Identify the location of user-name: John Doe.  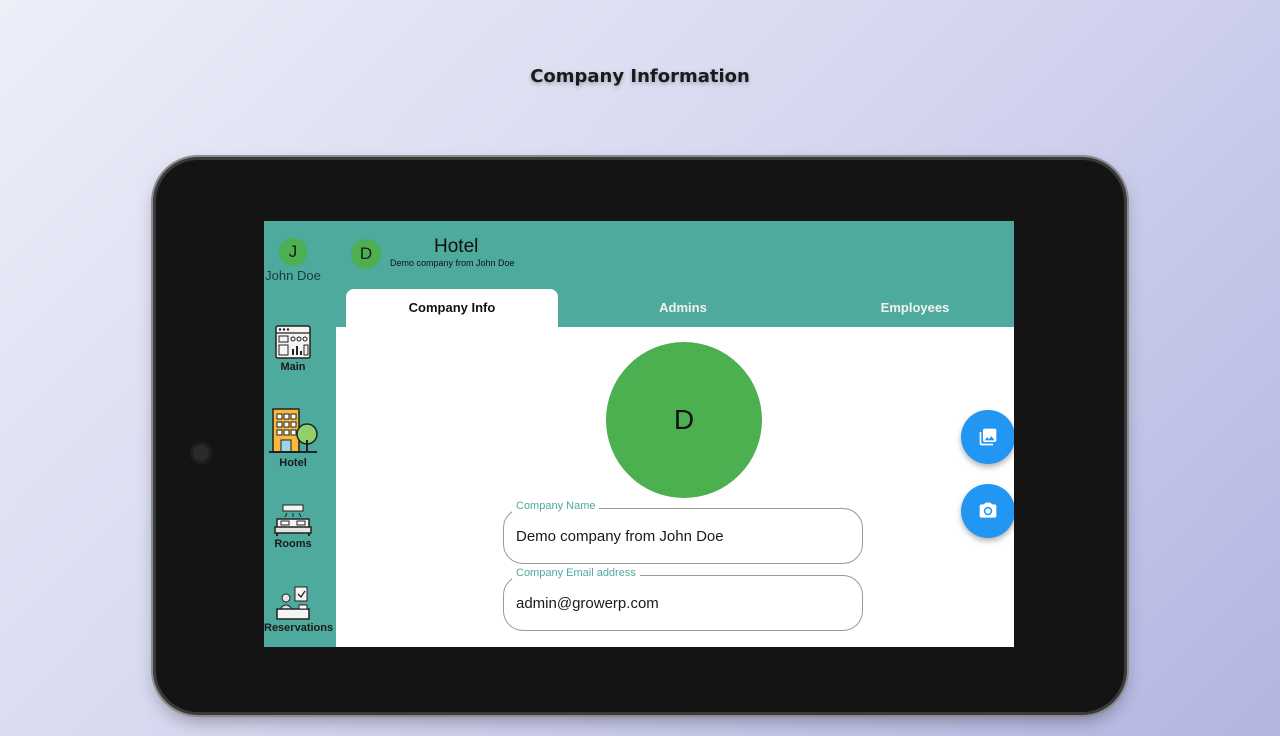
(293, 275).